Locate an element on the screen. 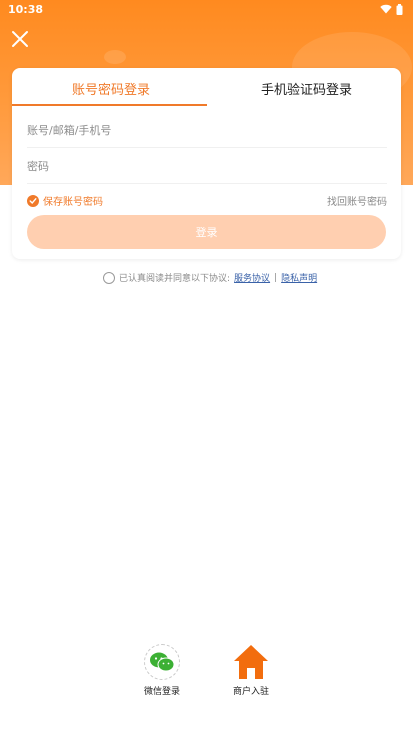  battery-icon is located at coordinates (399, 9).